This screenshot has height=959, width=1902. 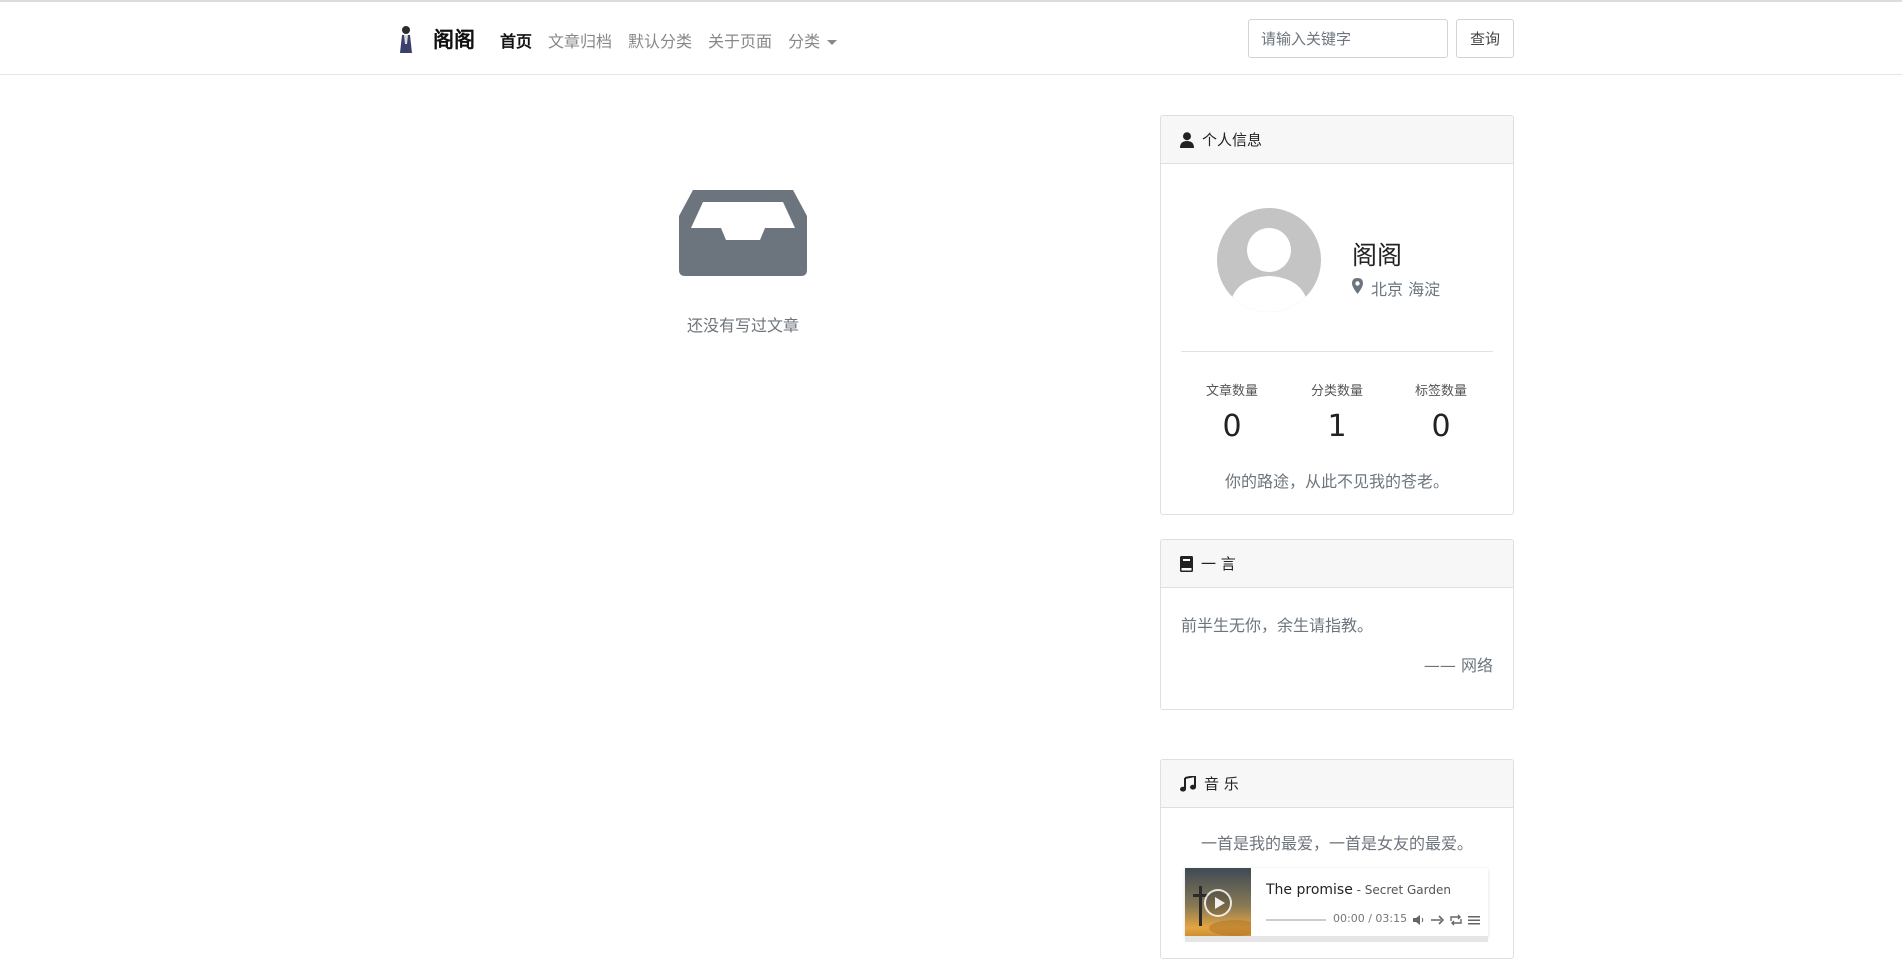 What do you see at coordinates (580, 40) in the screenshot?
I see `nav-item-archive: 文章归档` at bounding box center [580, 40].